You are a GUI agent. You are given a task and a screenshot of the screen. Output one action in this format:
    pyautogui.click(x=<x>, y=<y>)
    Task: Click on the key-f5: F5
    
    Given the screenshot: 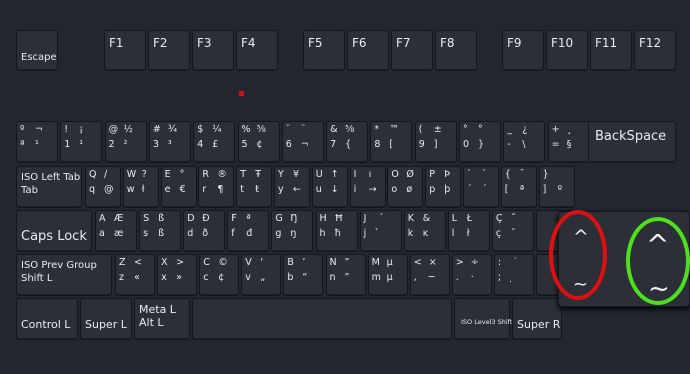 What is the action you would take?
    pyautogui.click(x=324, y=50)
    